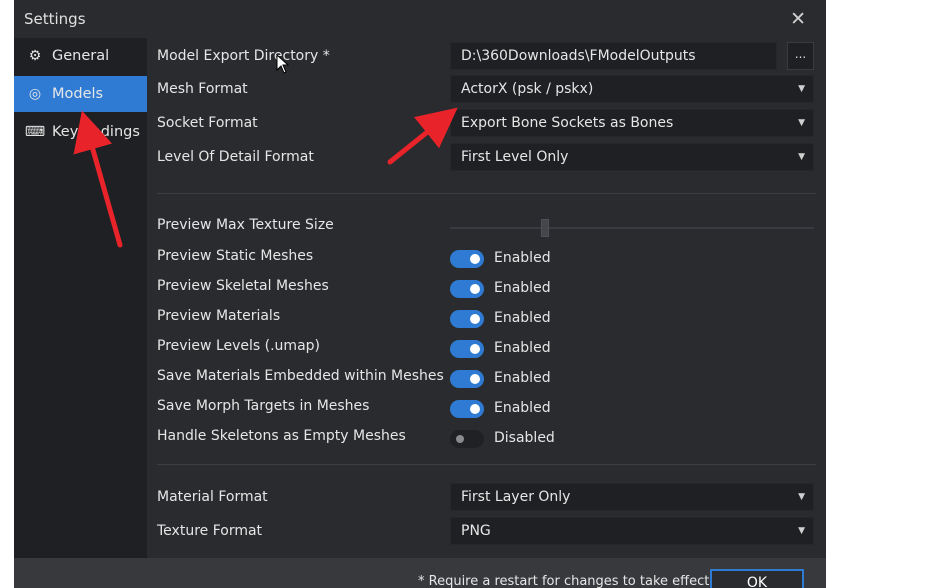 The width and height of the screenshot is (933, 588). Describe the element at coordinates (283, 64) in the screenshot. I see `mouse-pointer-icon` at that location.